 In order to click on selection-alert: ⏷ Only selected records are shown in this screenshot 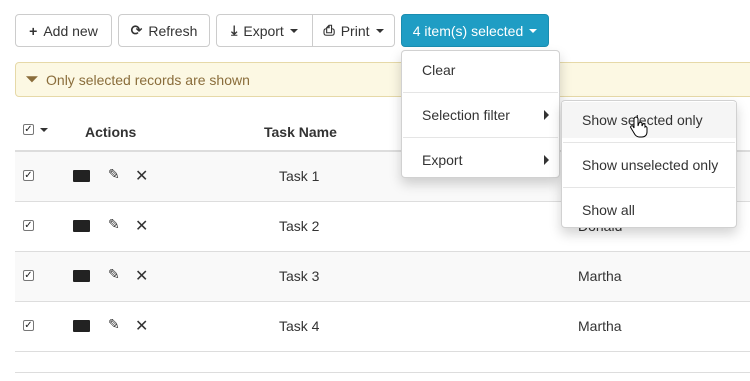, I will do `click(382, 79)`.